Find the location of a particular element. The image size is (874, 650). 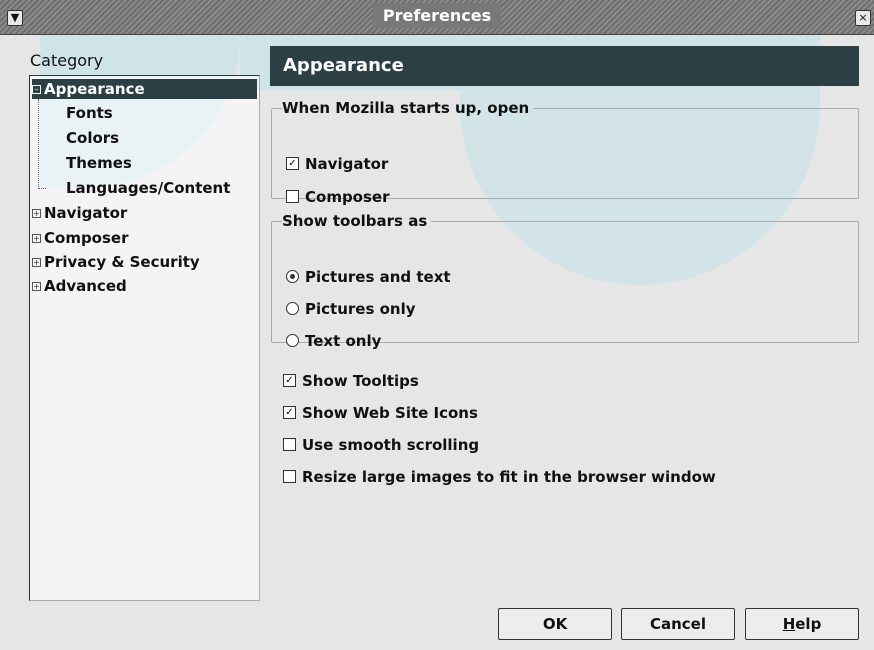

startup-composer-checkbox: Composer is located at coordinates (338, 197).